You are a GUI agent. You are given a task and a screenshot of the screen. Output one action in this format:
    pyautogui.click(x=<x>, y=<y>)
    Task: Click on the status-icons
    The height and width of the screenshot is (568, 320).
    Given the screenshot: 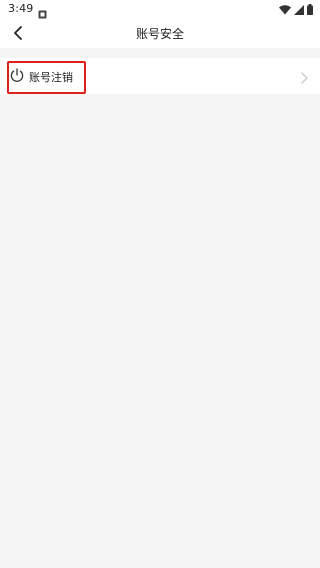 What is the action you would take?
    pyautogui.click(x=296, y=9)
    